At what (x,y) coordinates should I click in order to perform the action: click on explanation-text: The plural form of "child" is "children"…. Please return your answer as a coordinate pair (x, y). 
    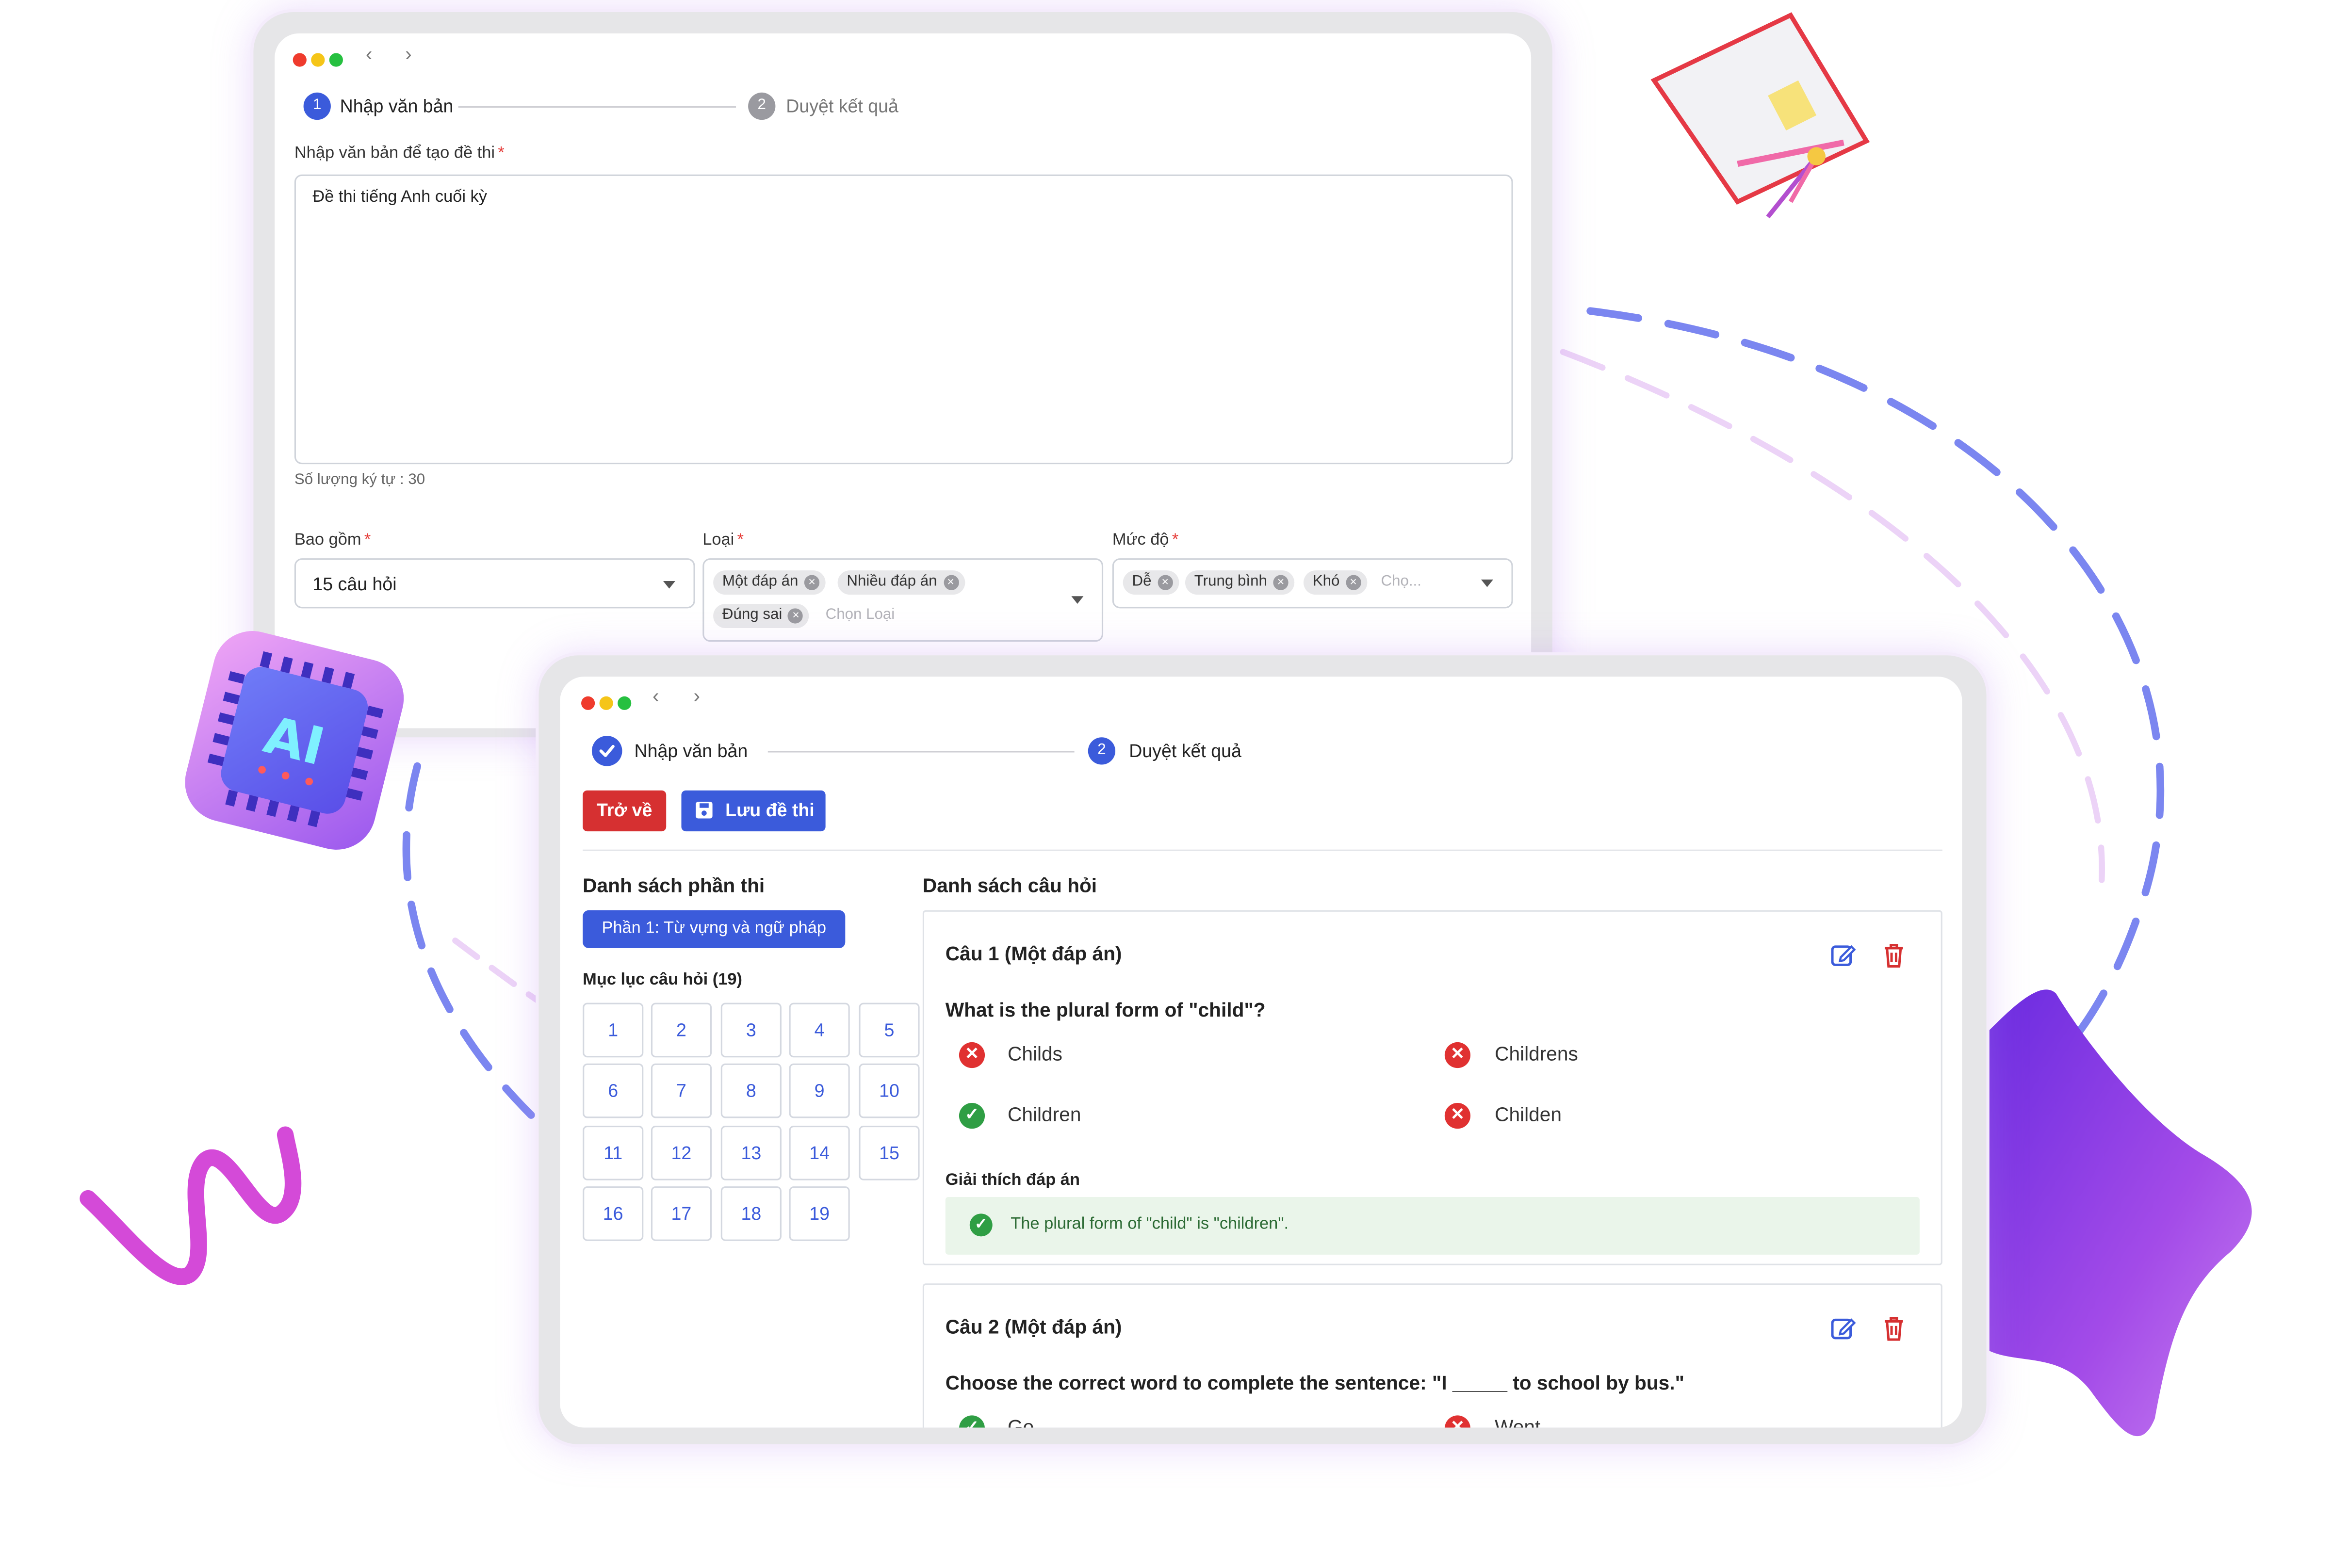
    Looking at the image, I should click on (1150, 1225).